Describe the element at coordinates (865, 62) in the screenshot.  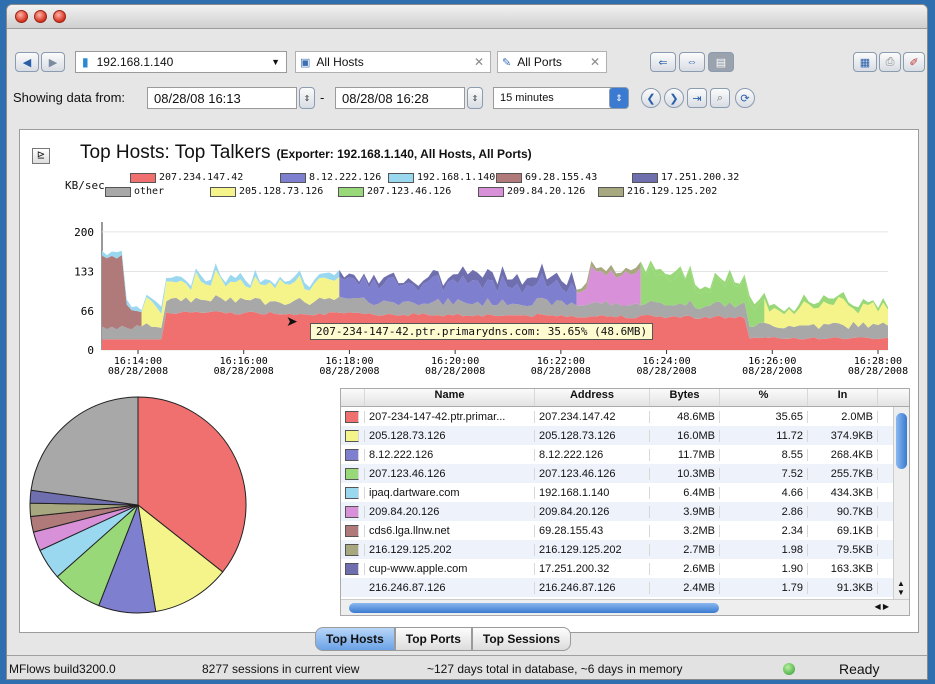
I see `save-icon: ▦` at that location.